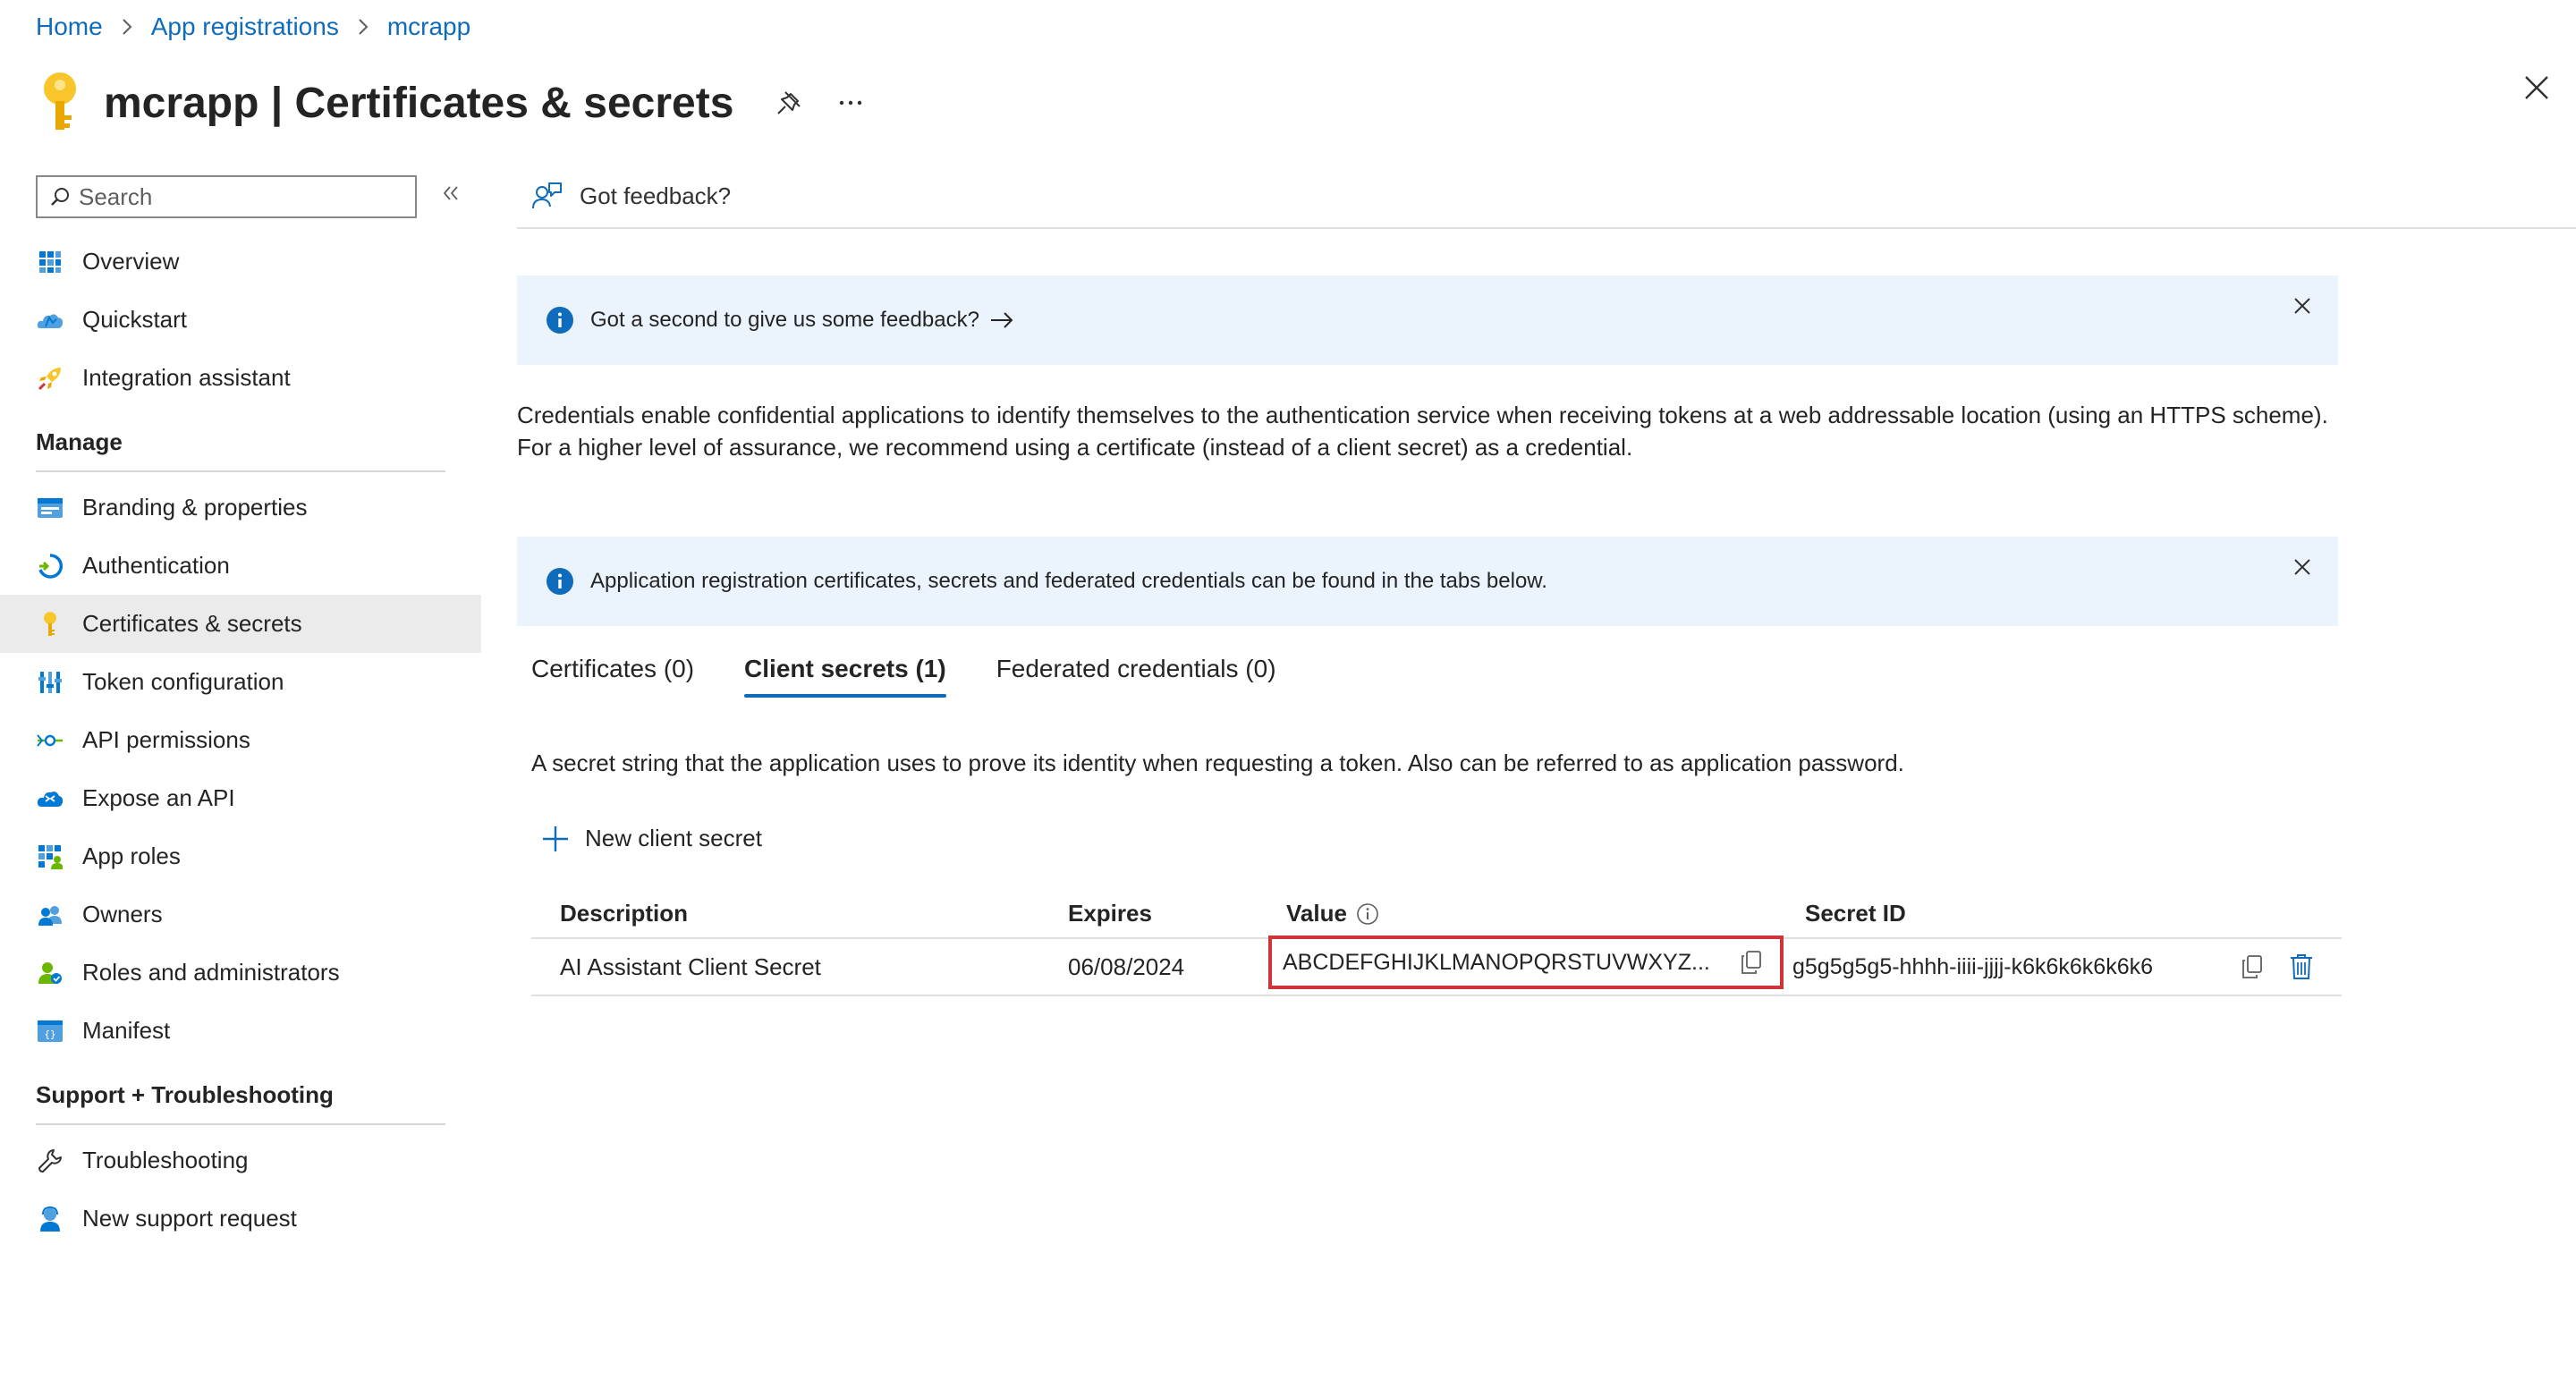 Image resolution: width=2576 pixels, height=1380 pixels. I want to click on sidebar-item-troubleshooting: Troubleshooting, so click(240, 1160).